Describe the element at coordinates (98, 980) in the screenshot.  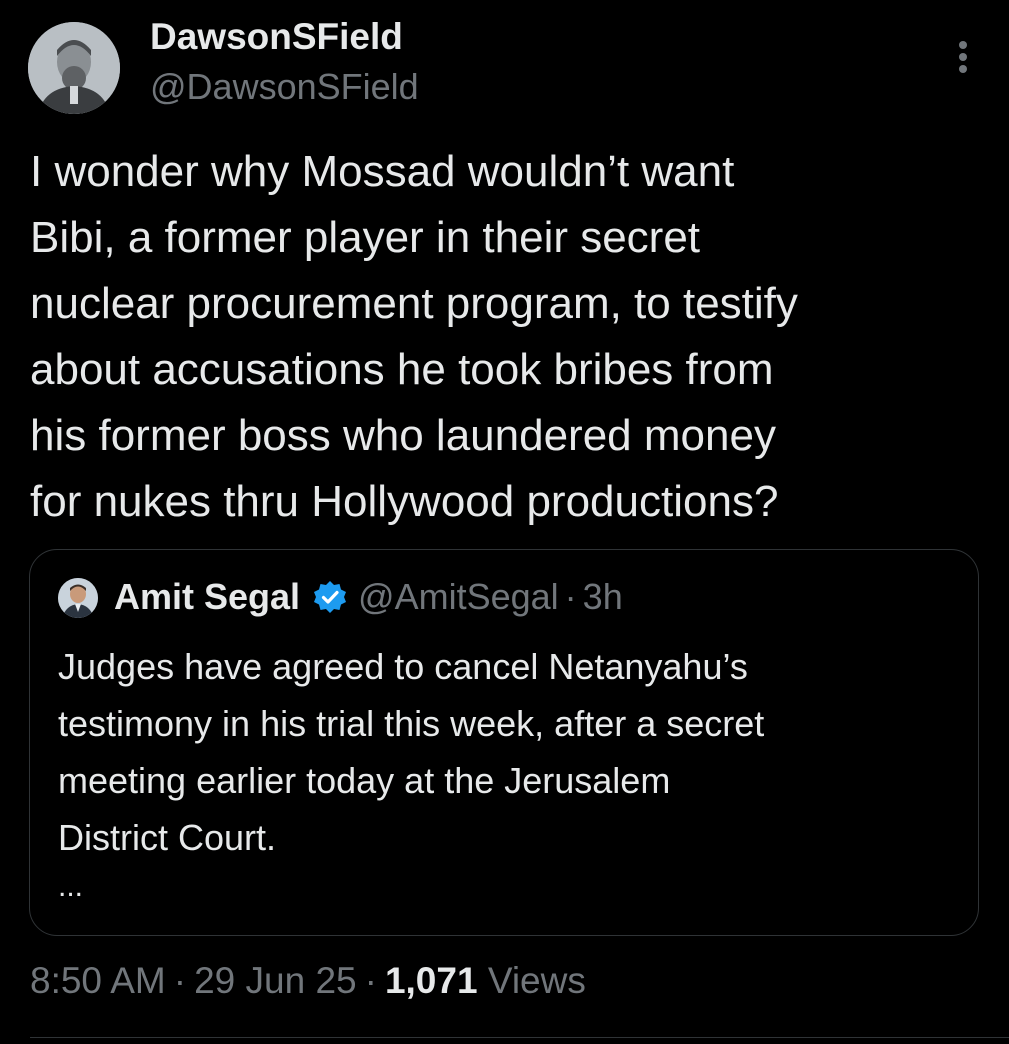
I see `tweet-time: 8:50 AM` at that location.